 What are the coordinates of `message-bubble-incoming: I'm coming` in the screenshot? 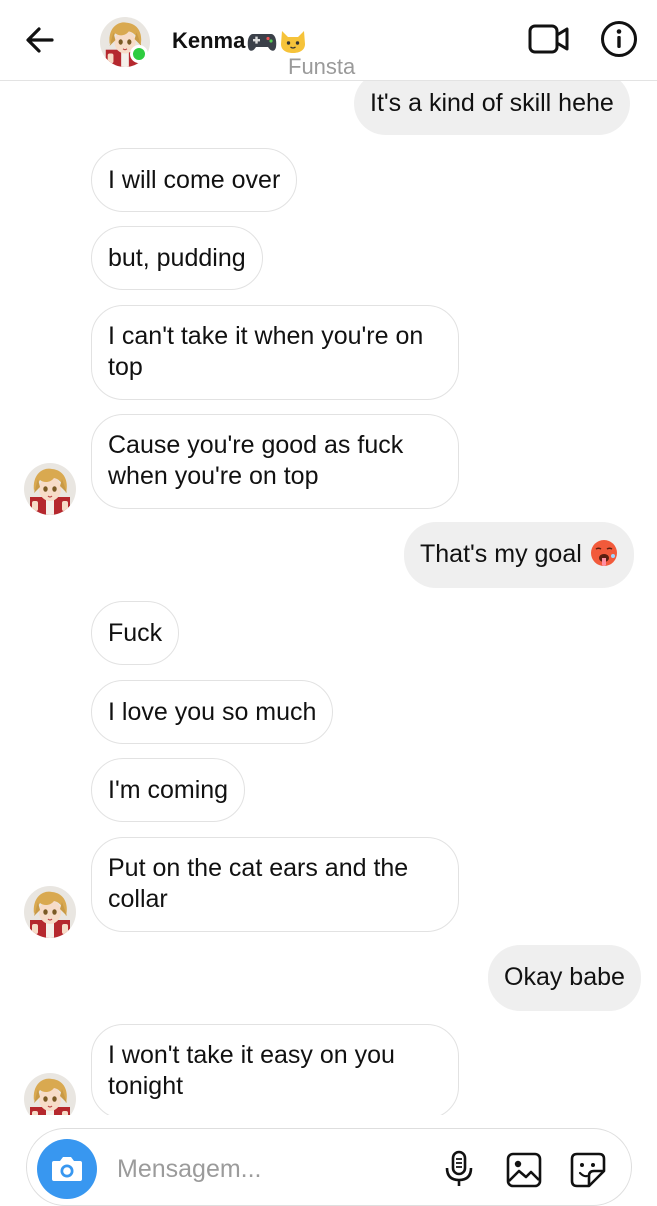 It's located at (168, 790).